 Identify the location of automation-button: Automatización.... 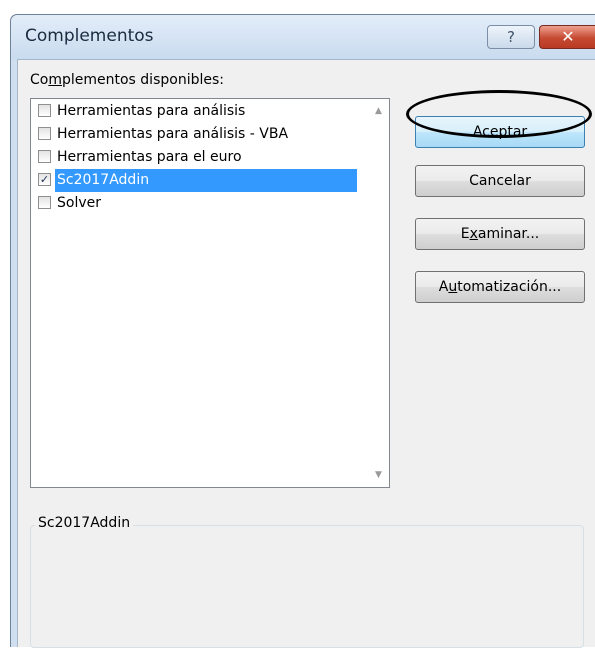
(500, 287).